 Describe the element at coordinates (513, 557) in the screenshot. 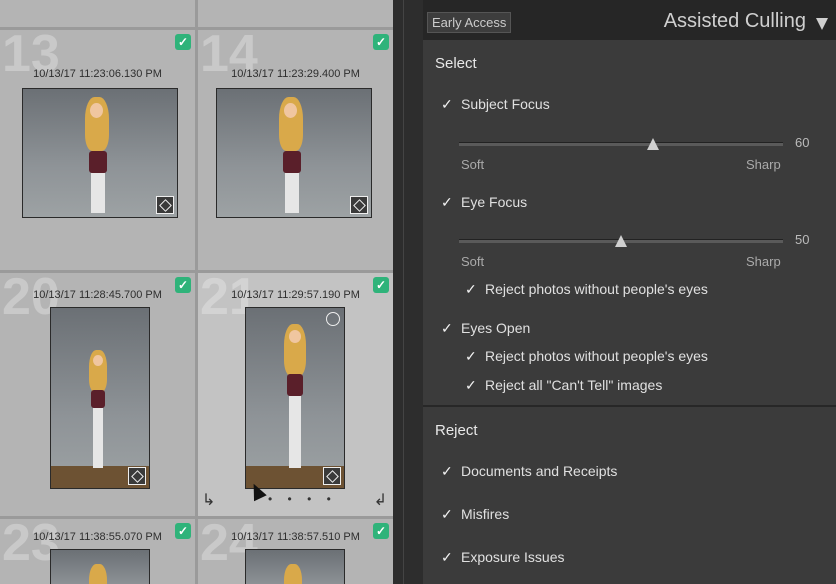

I see `reject-item-label: Exposure Issues` at that location.